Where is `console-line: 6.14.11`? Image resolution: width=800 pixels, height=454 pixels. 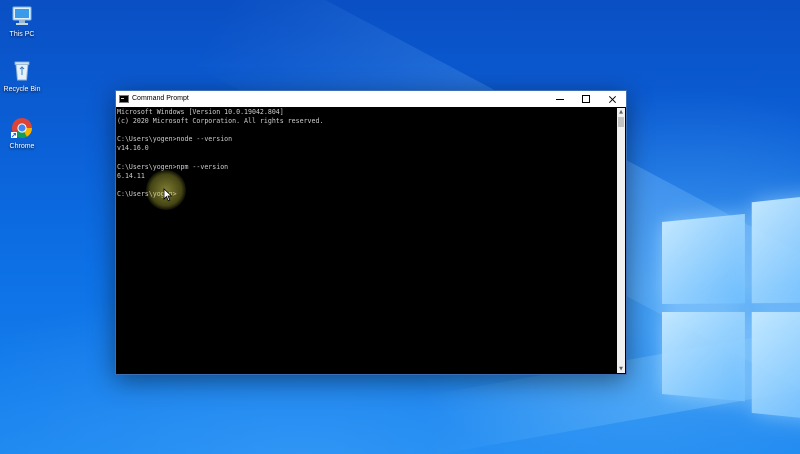 console-line: 6.14.11 is located at coordinates (367, 176).